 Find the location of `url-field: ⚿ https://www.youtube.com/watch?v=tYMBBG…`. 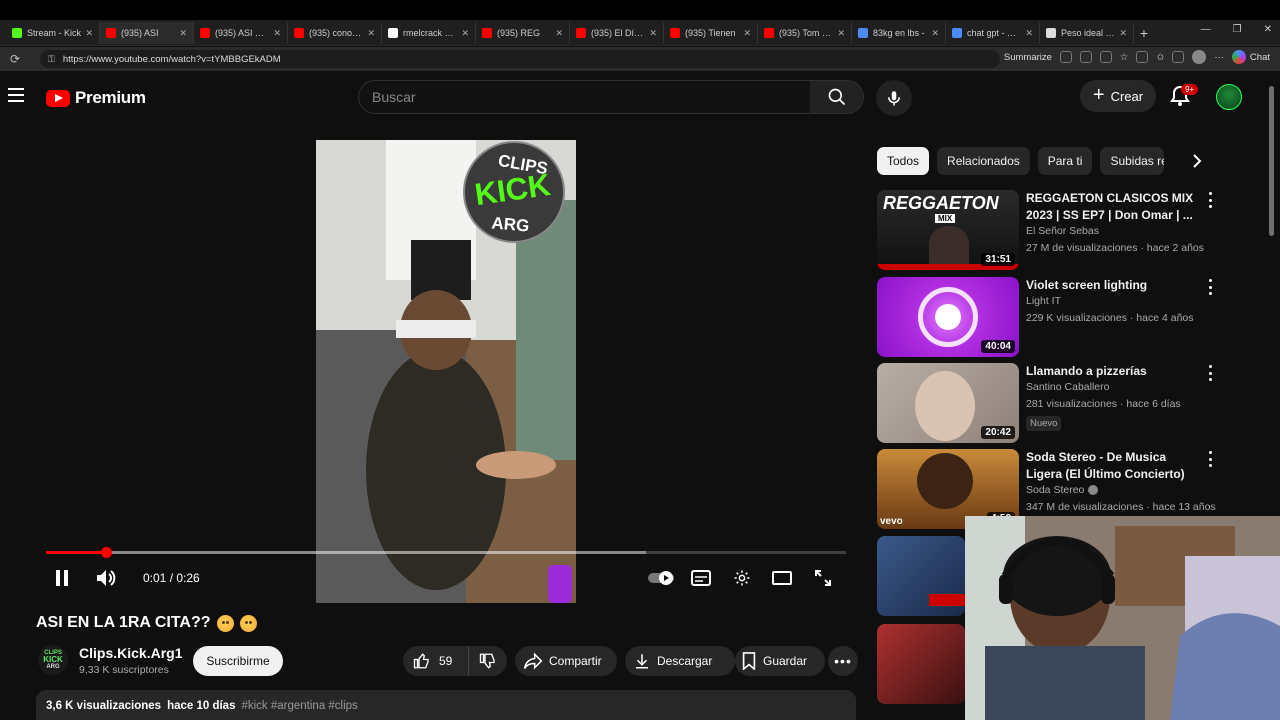

url-field: ⚿ https://www.youtube.com/watch?v=tYMBBG… is located at coordinates (520, 59).